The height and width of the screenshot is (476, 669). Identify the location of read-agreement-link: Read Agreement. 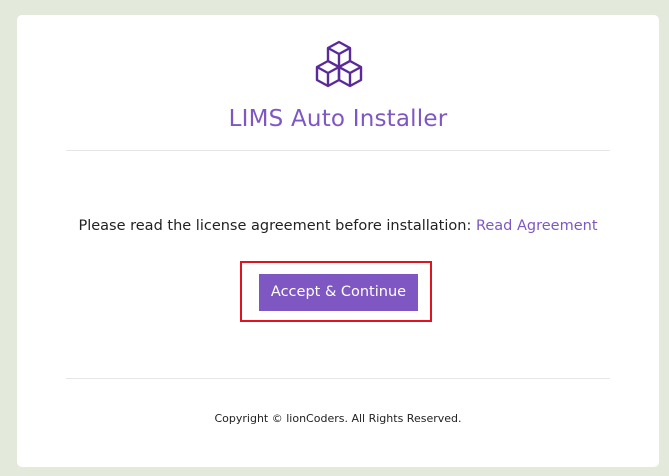
(537, 226).